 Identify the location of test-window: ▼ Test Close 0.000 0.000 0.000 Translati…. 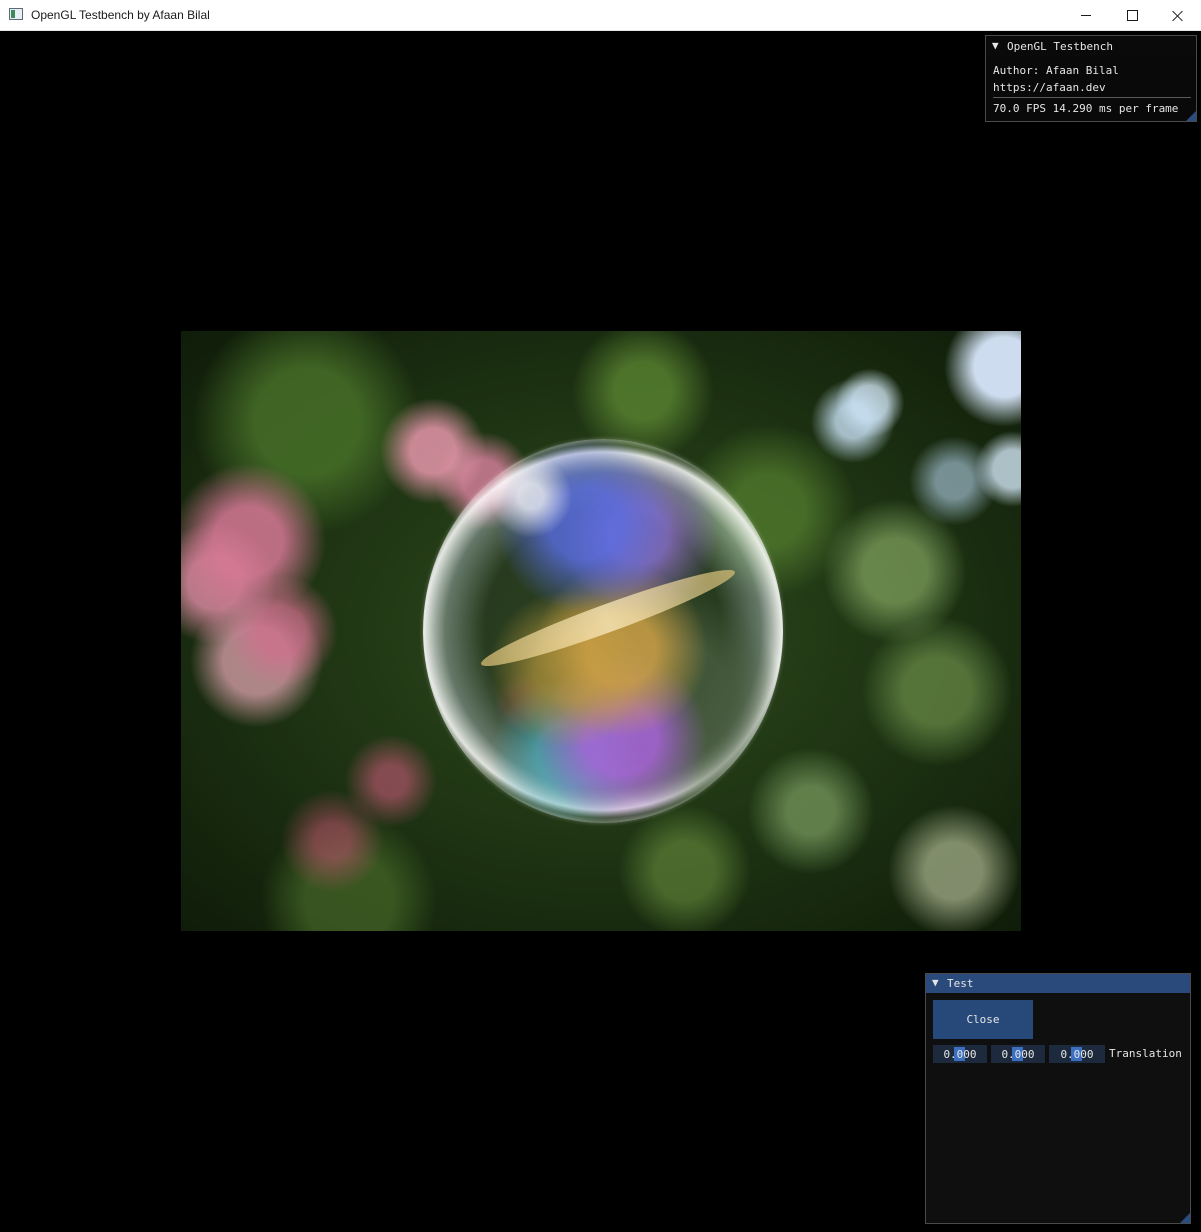
(1058, 1098).